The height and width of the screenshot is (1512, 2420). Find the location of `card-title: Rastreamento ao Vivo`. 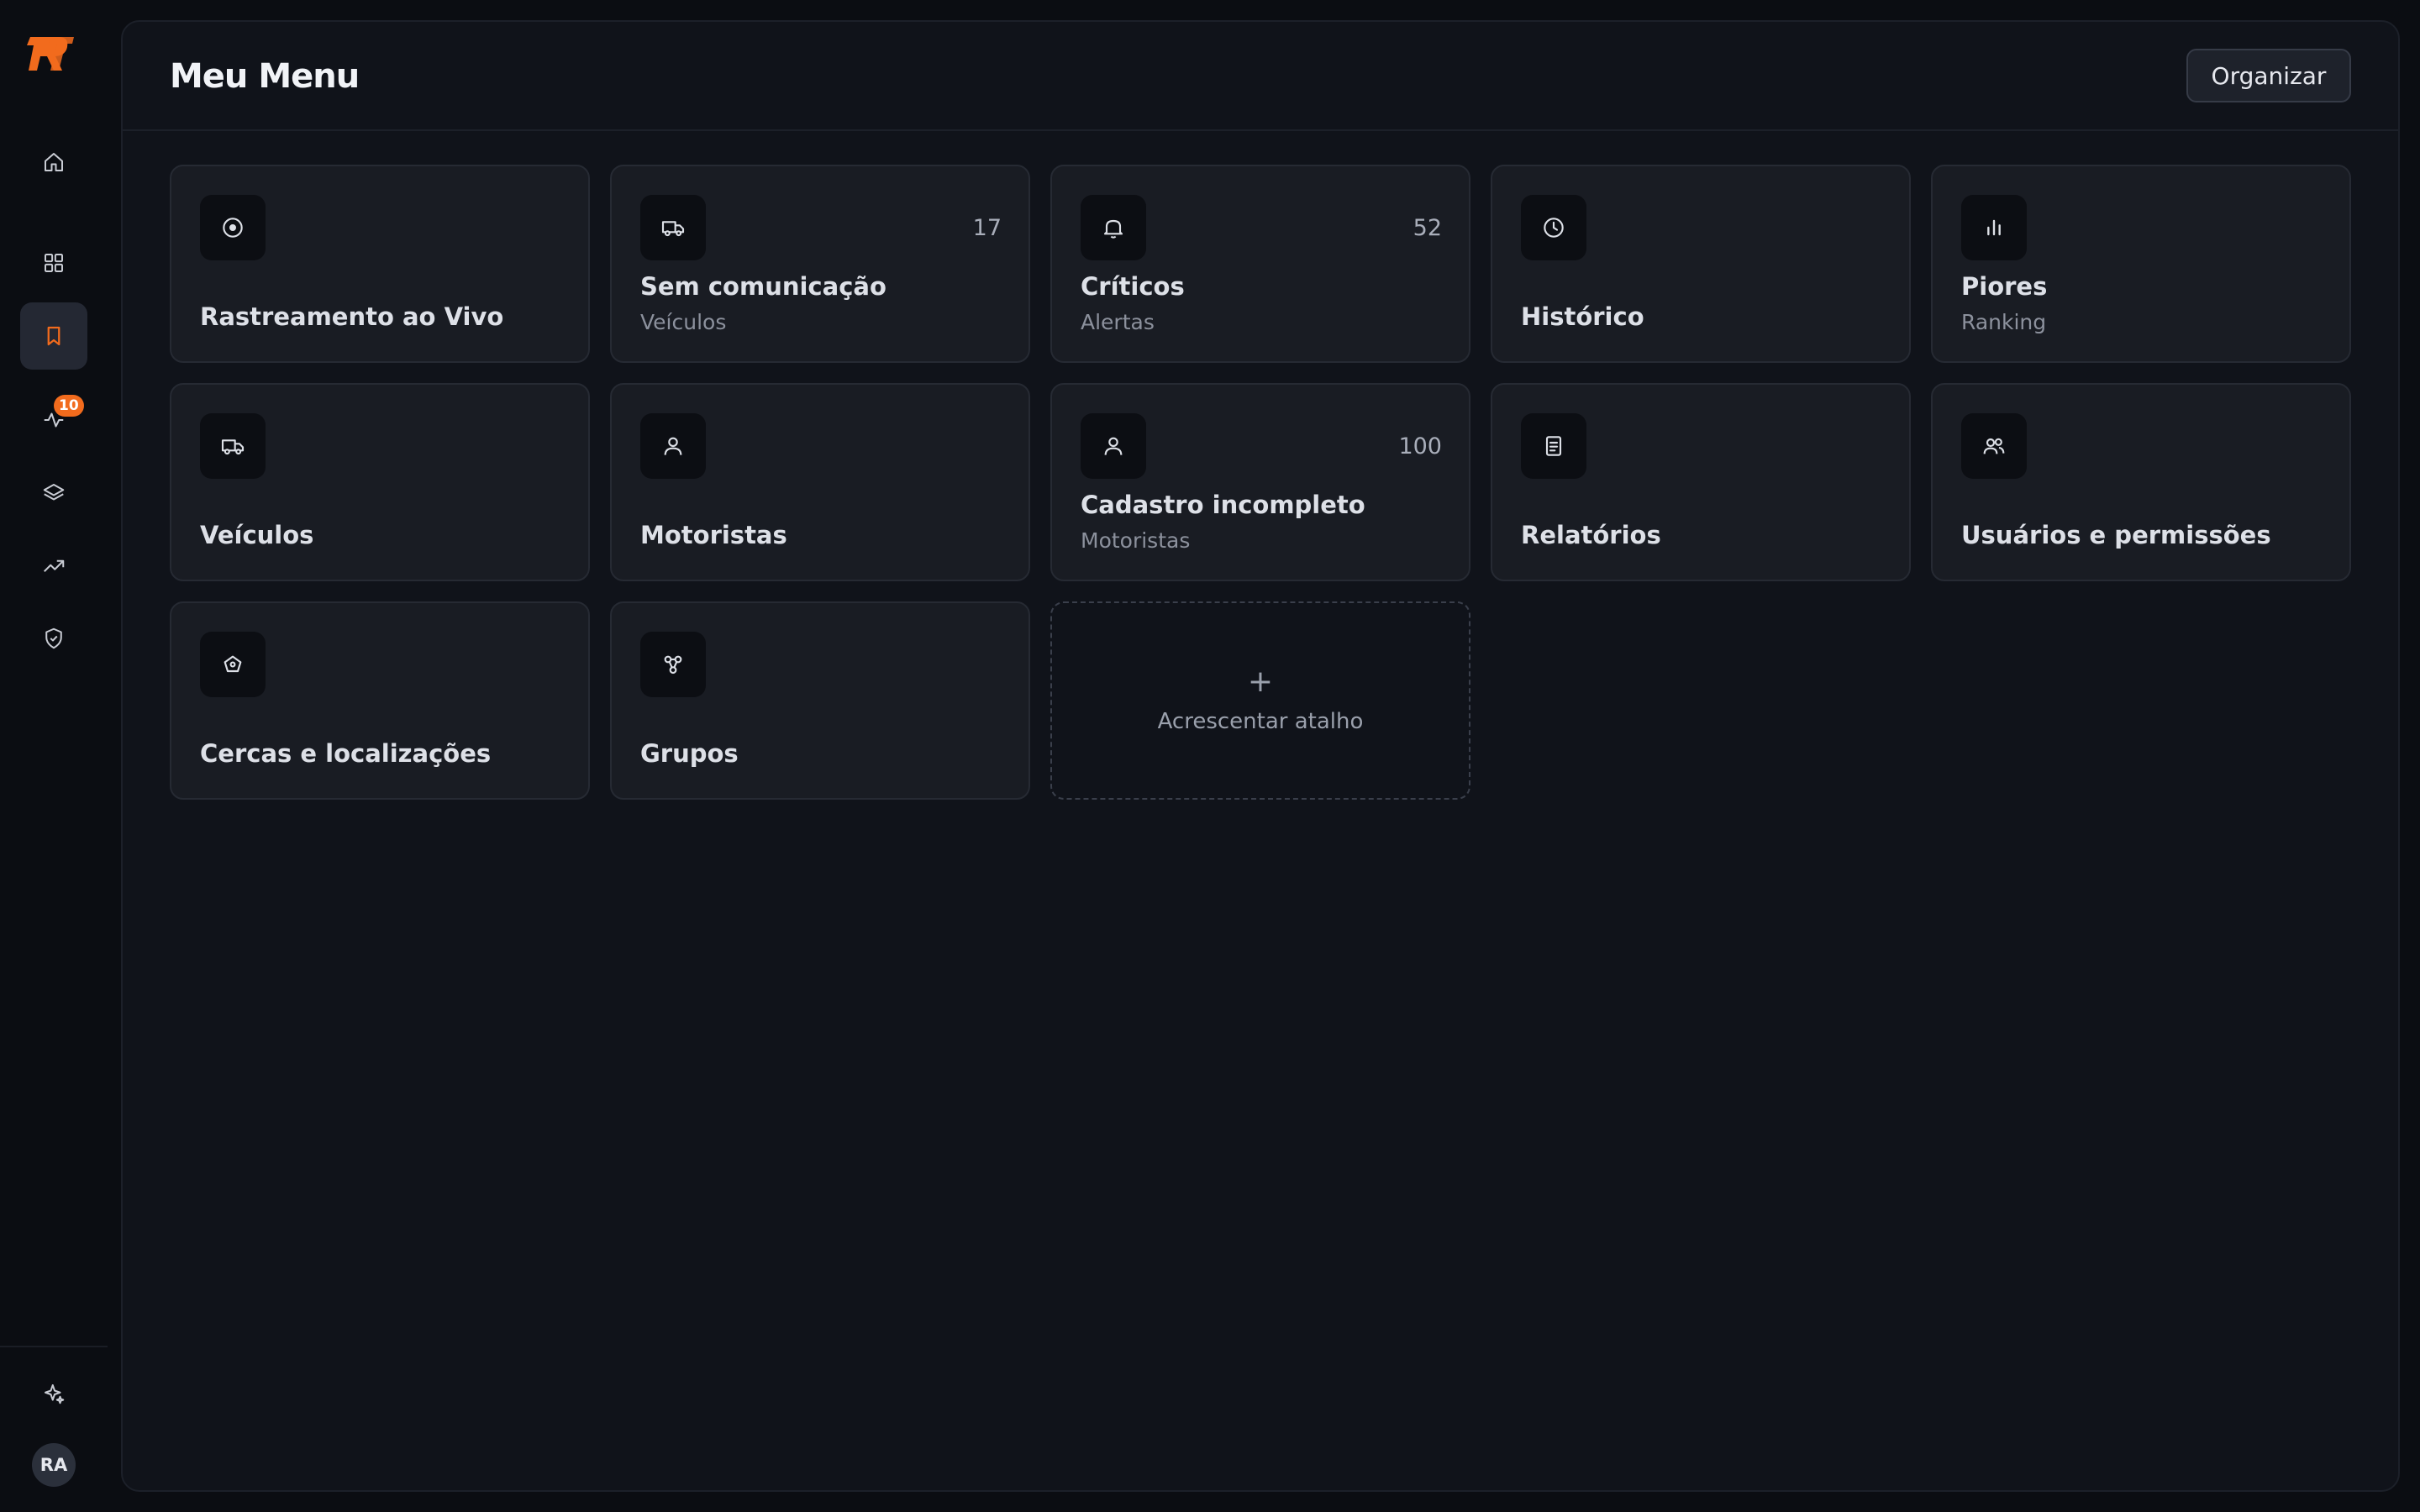

card-title: Rastreamento ao Vivo is located at coordinates (352, 316).